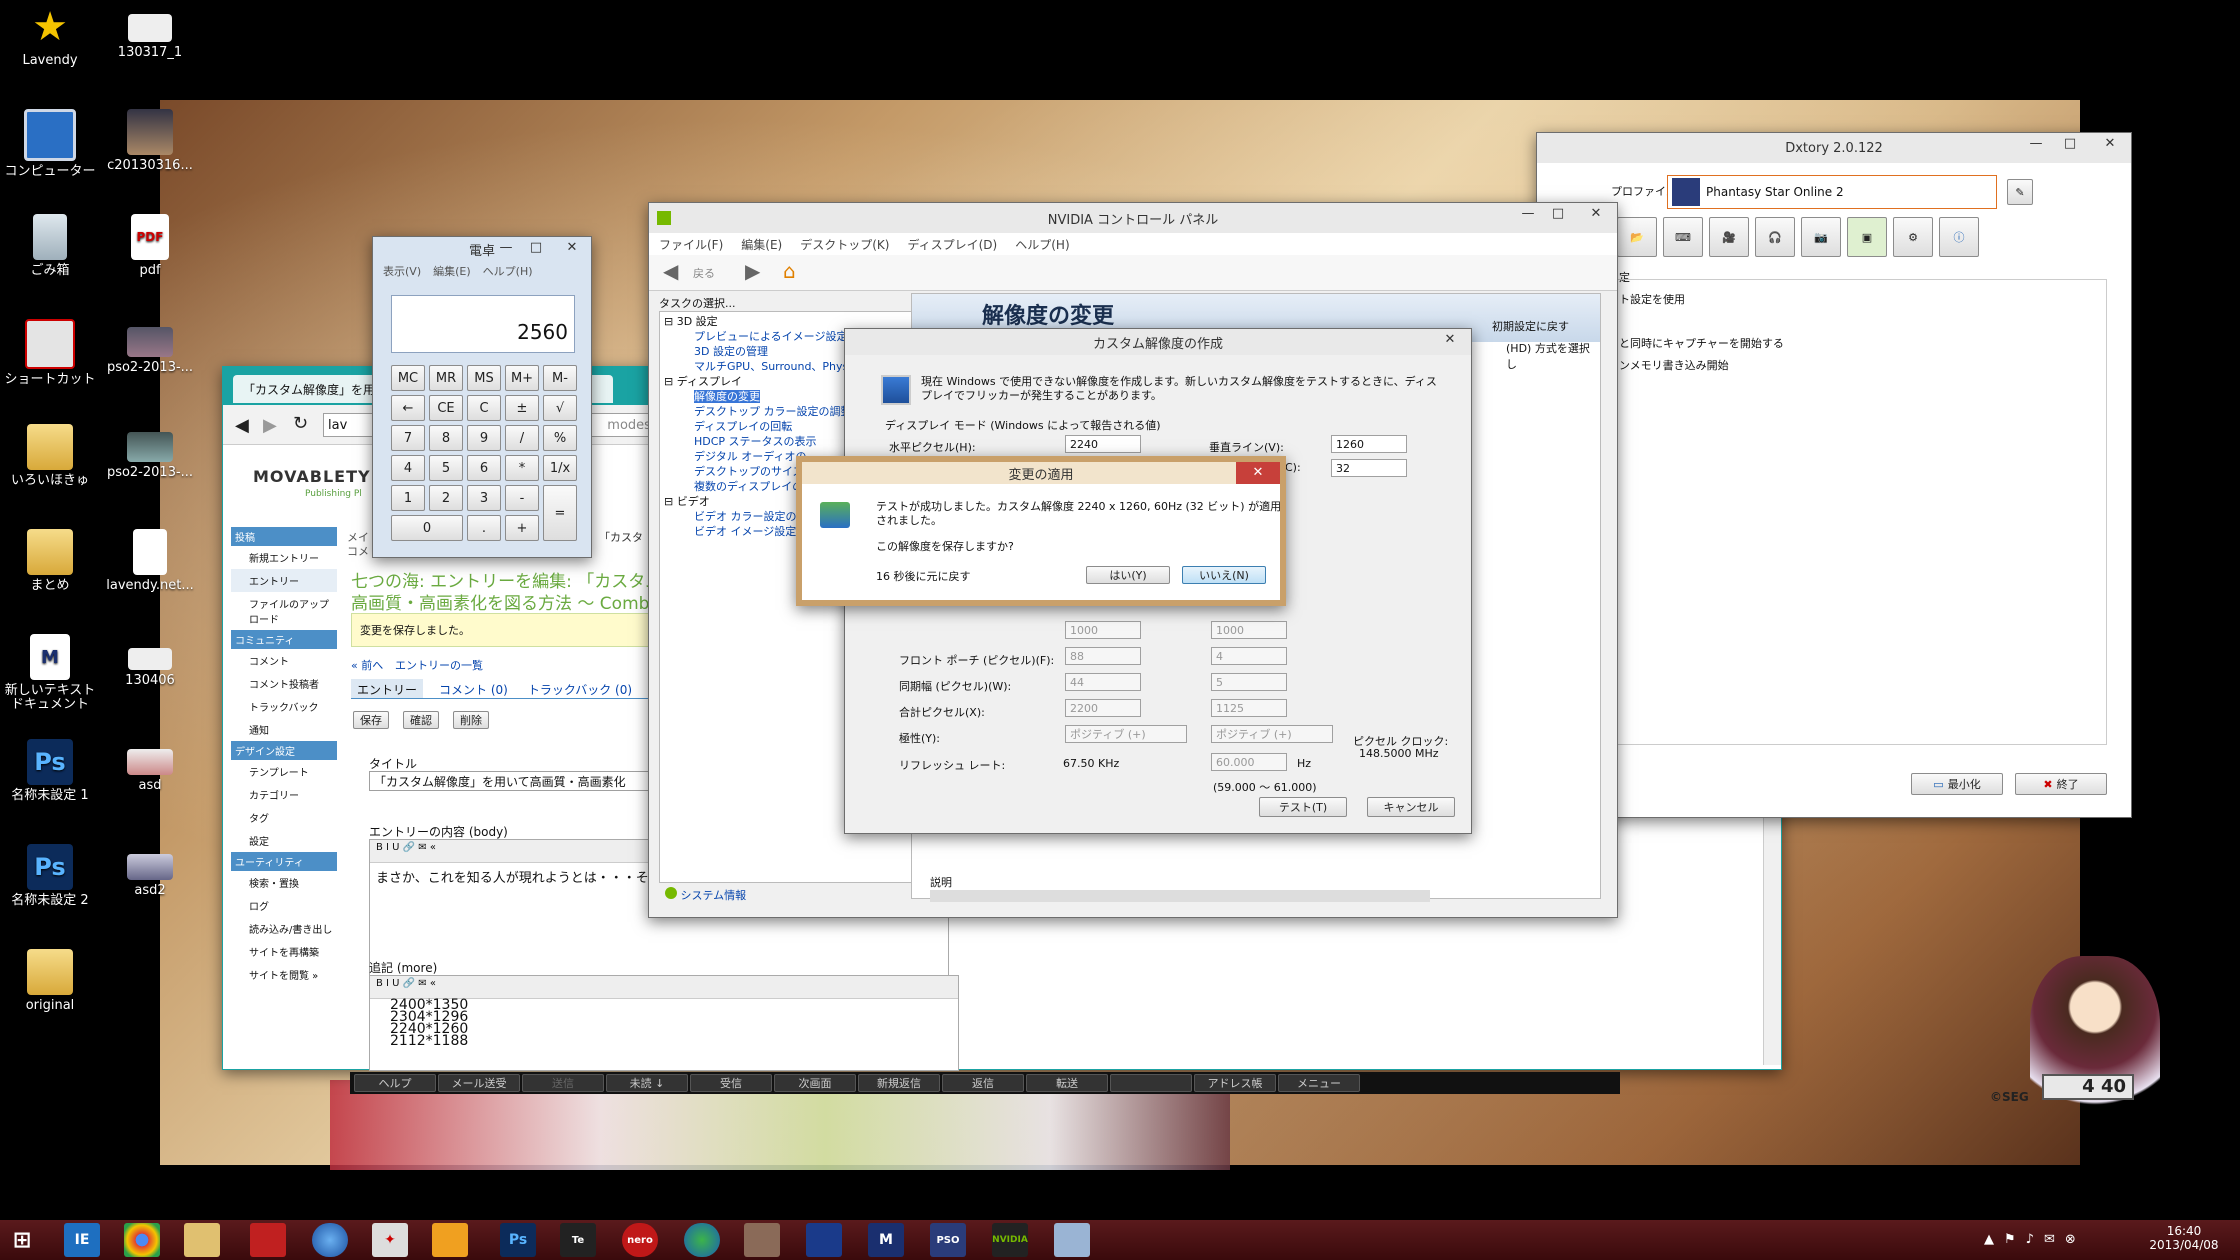 This screenshot has width=2240, height=1260. I want to click on sidebar-item-entries: エントリー, so click(284, 580).